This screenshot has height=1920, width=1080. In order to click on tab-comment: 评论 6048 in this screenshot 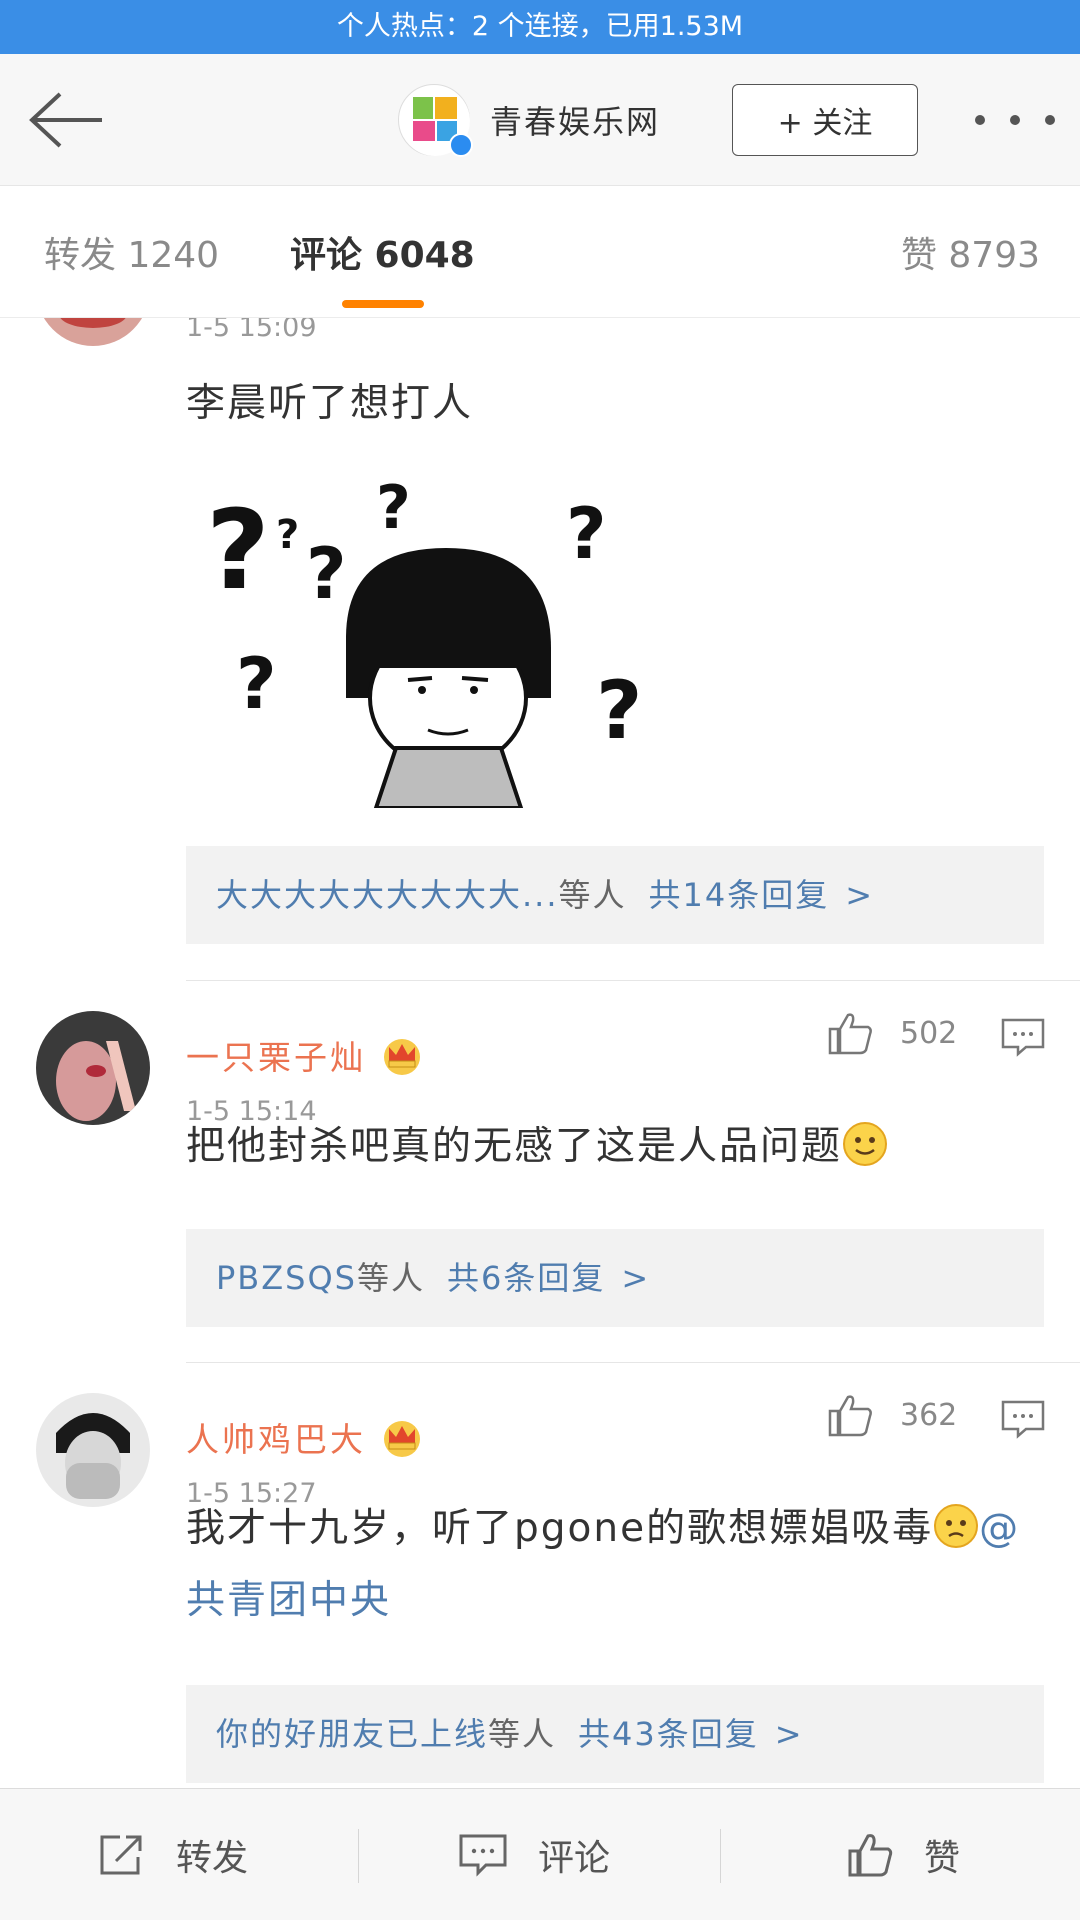, I will do `click(382, 252)`.